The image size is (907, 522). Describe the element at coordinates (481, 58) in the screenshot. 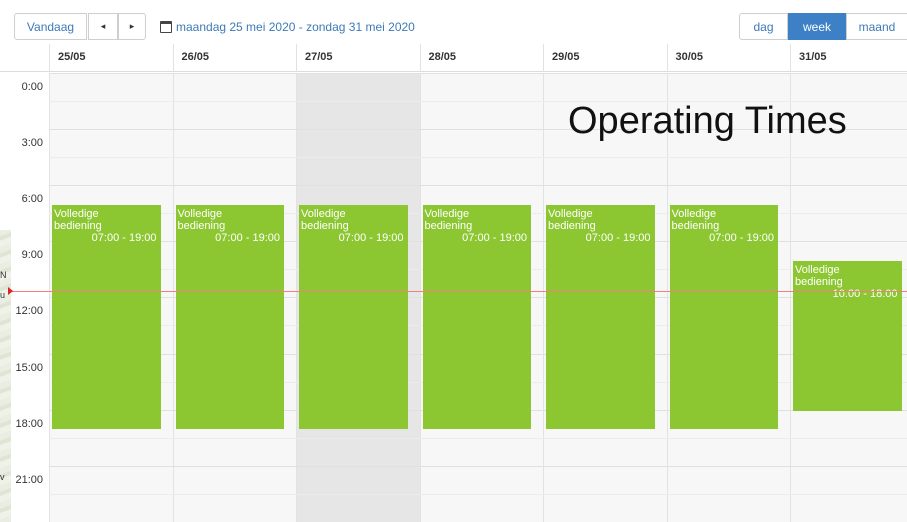

I see `day-header-28-05: 28/05` at that location.